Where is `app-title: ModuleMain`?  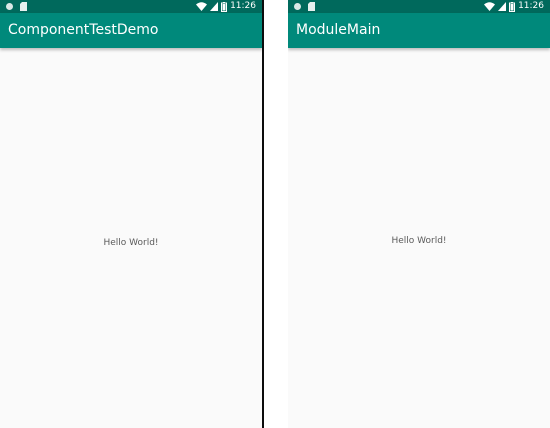
app-title: ModuleMain is located at coordinates (338, 30).